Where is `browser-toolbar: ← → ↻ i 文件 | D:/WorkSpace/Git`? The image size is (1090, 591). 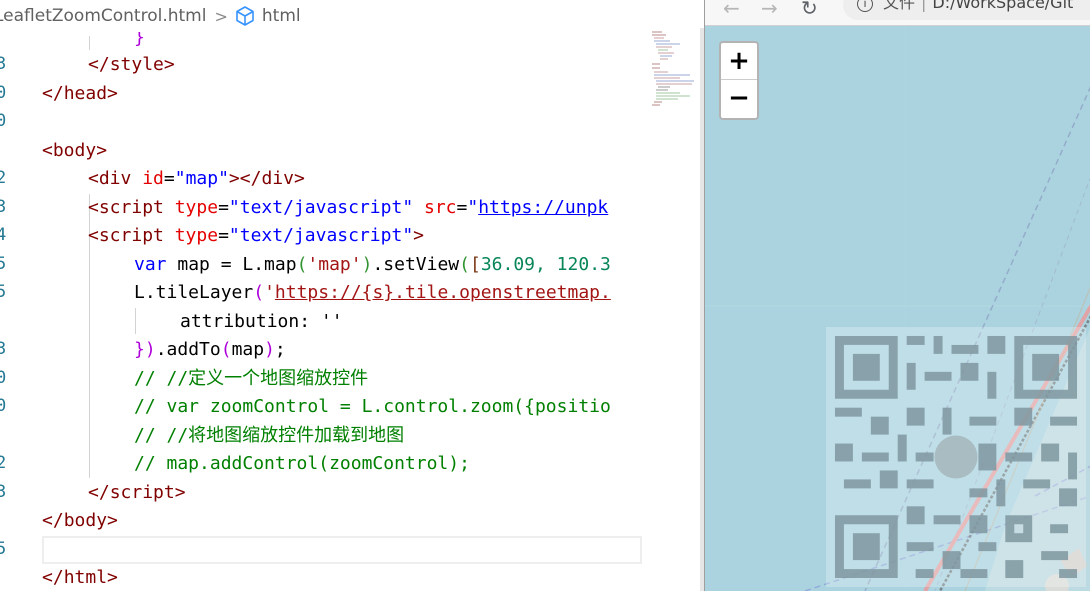
browser-toolbar: ← → ↻ i 文件 | D:/WorkSpace/Git is located at coordinates (897, 13).